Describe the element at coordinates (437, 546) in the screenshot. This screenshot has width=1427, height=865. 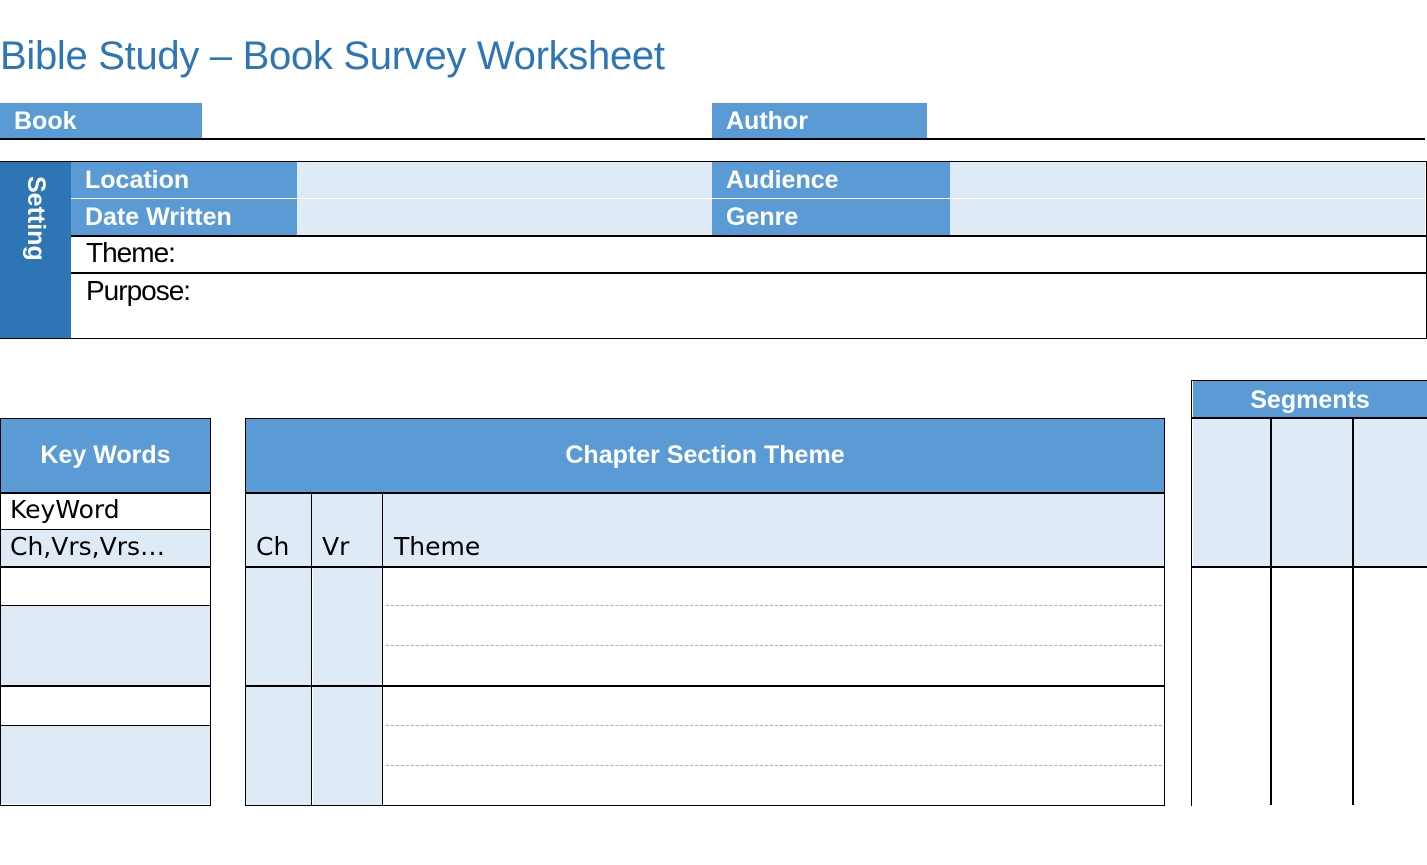
I see `column-theme: Theme` at that location.